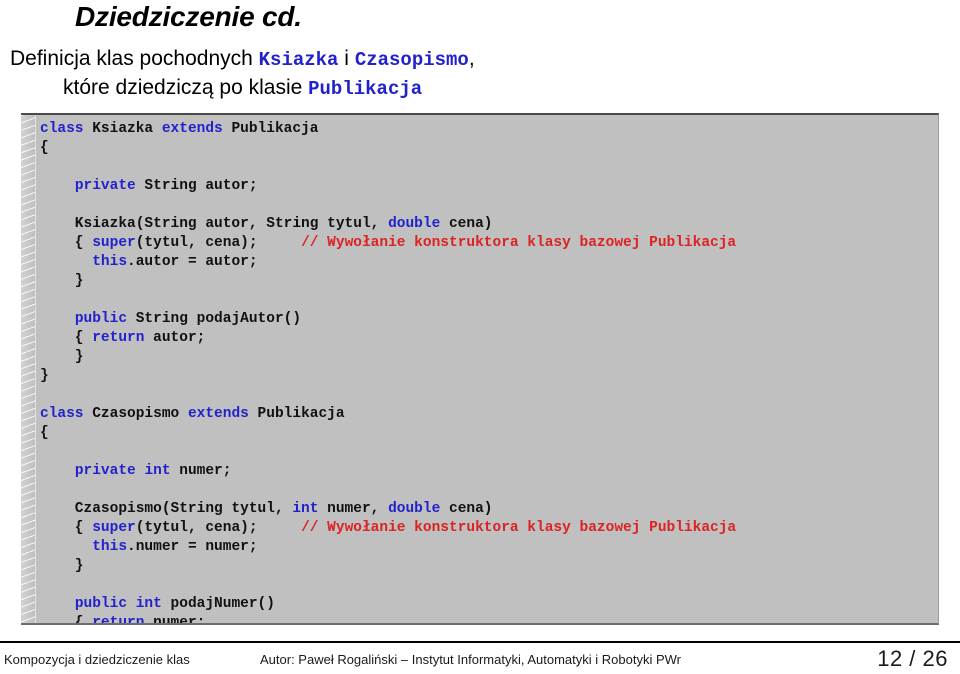  Describe the element at coordinates (134, 58) in the screenshot. I see `subtitle-text-definicja: Definicja klas pochodnych` at that location.